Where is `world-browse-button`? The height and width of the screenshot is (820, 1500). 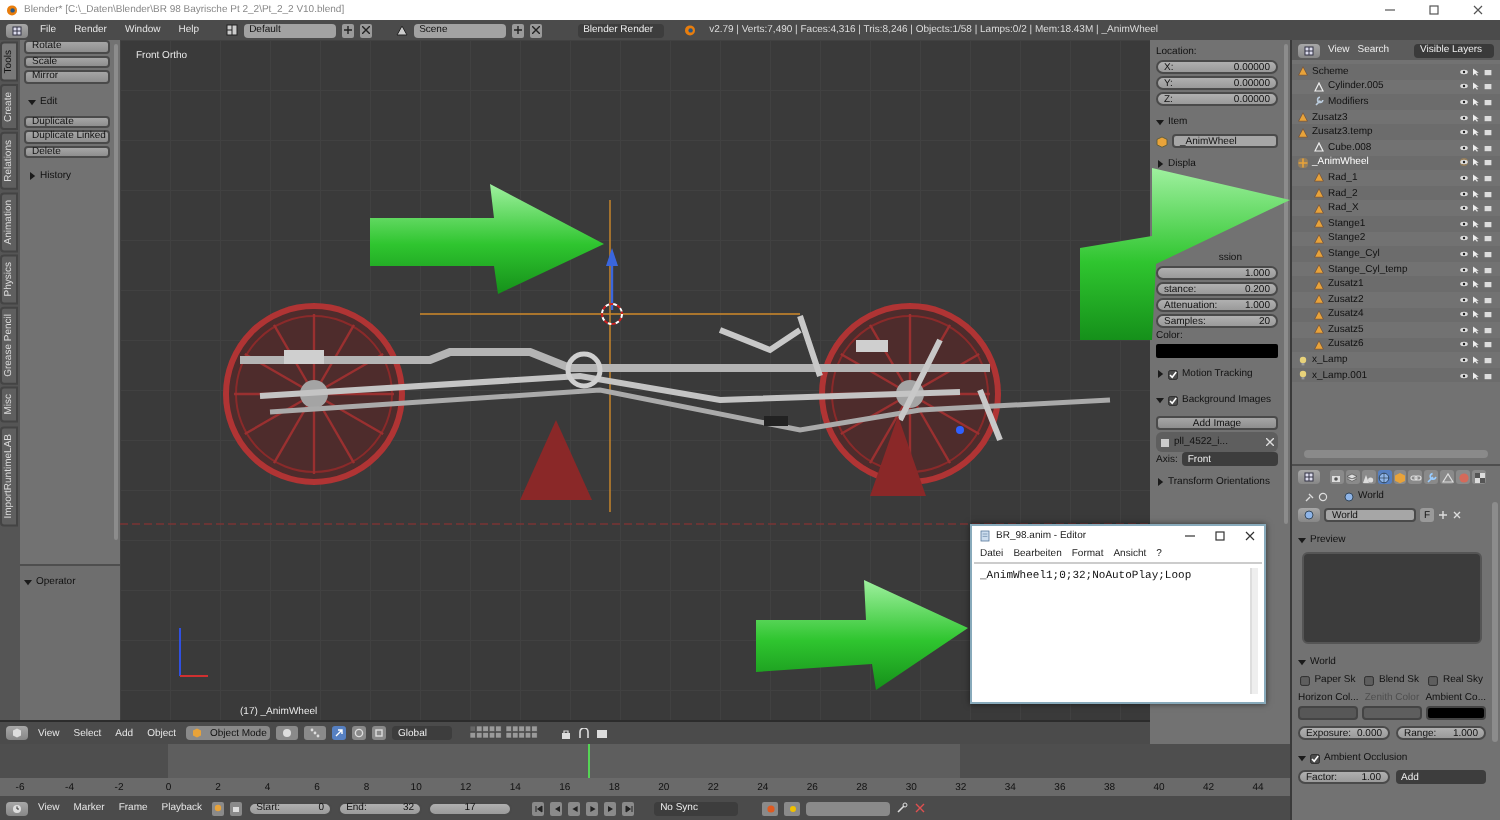
world-browse-button is located at coordinates (1309, 515).